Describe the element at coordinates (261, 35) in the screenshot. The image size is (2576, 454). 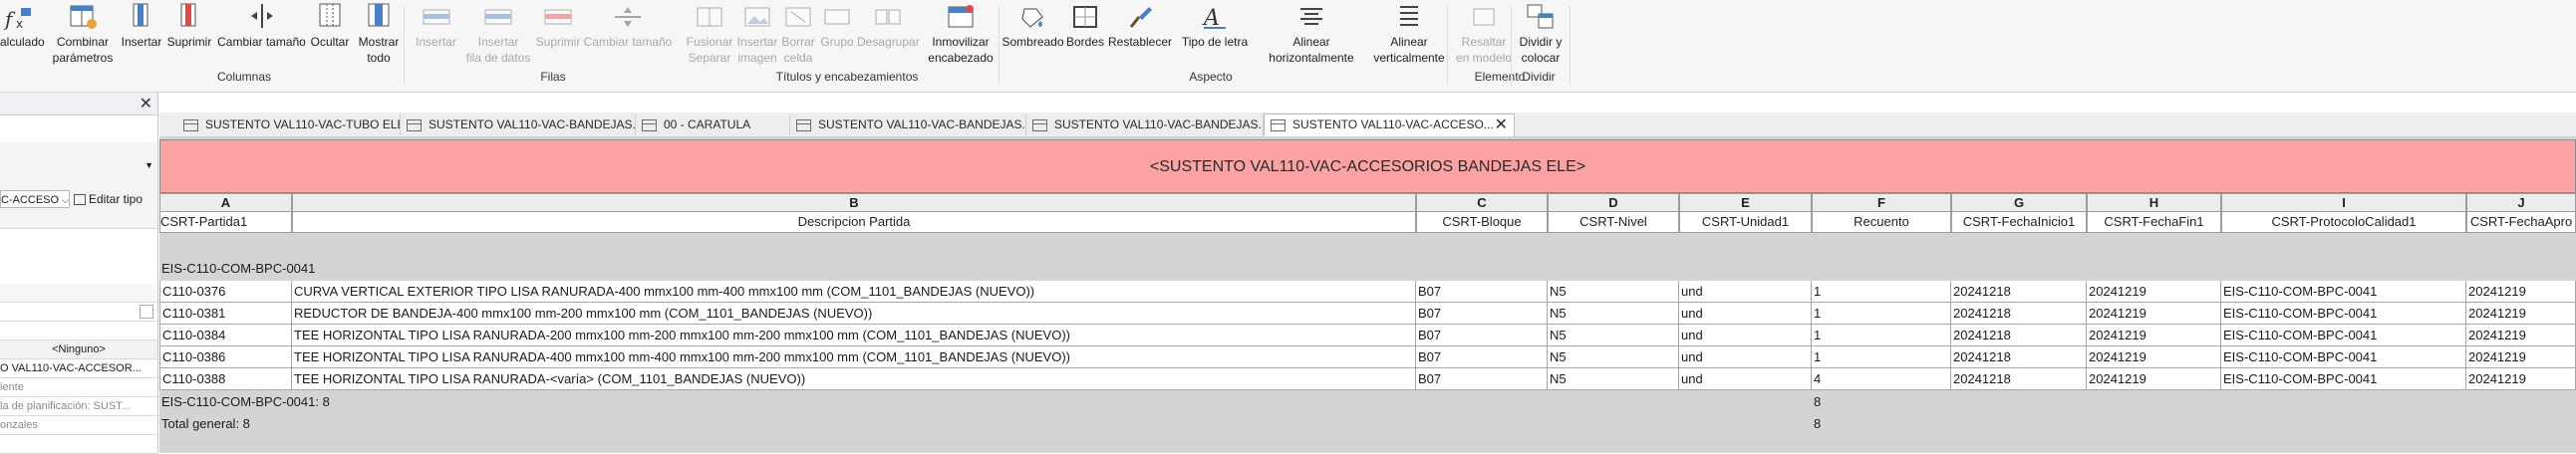
I see `cambiar-tamano-button: Cambiar tamaño` at that location.